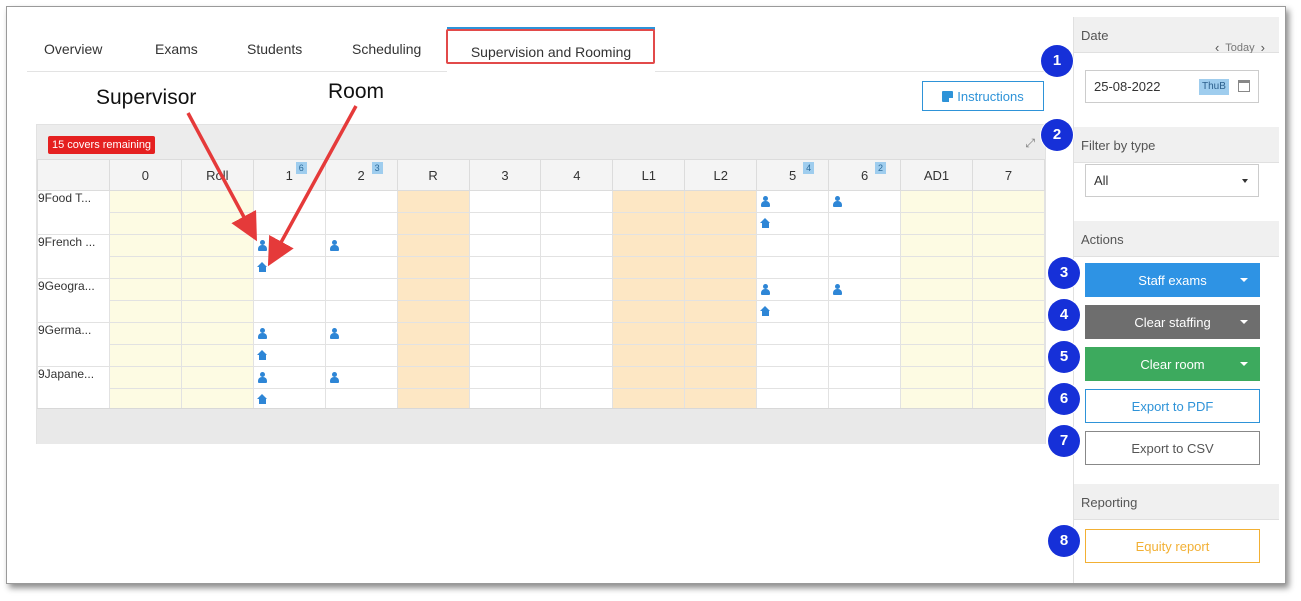  I want to click on tab-exams: Exams, so click(176, 49).